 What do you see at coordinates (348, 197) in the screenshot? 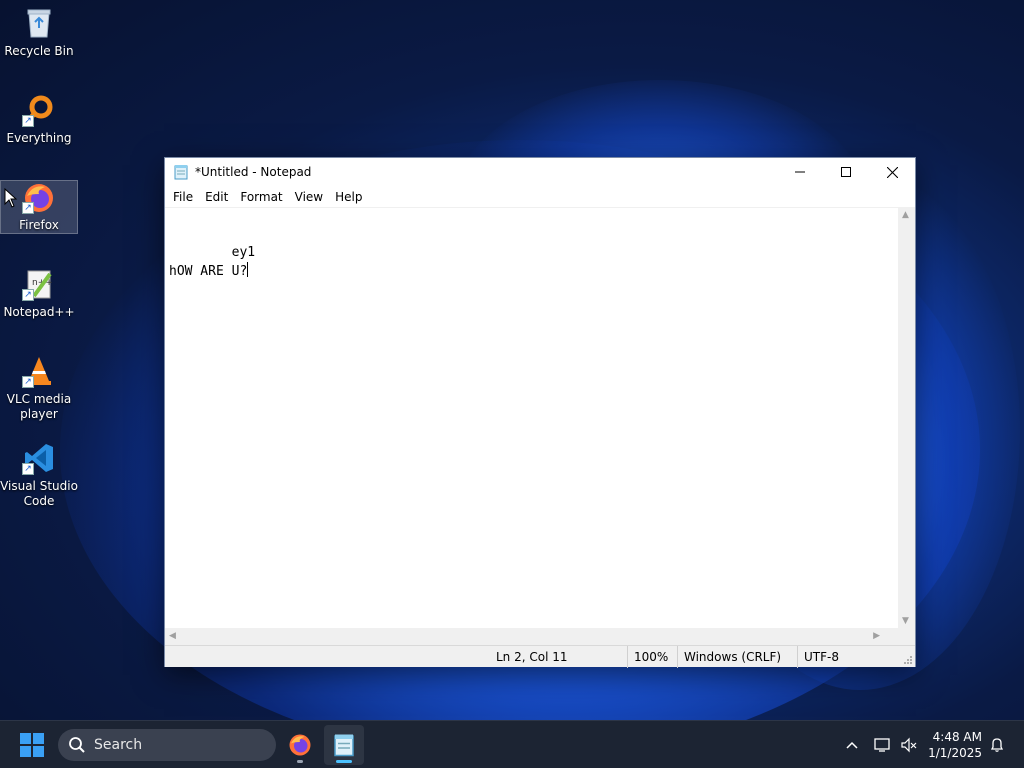
I see `menu-help: Help` at bounding box center [348, 197].